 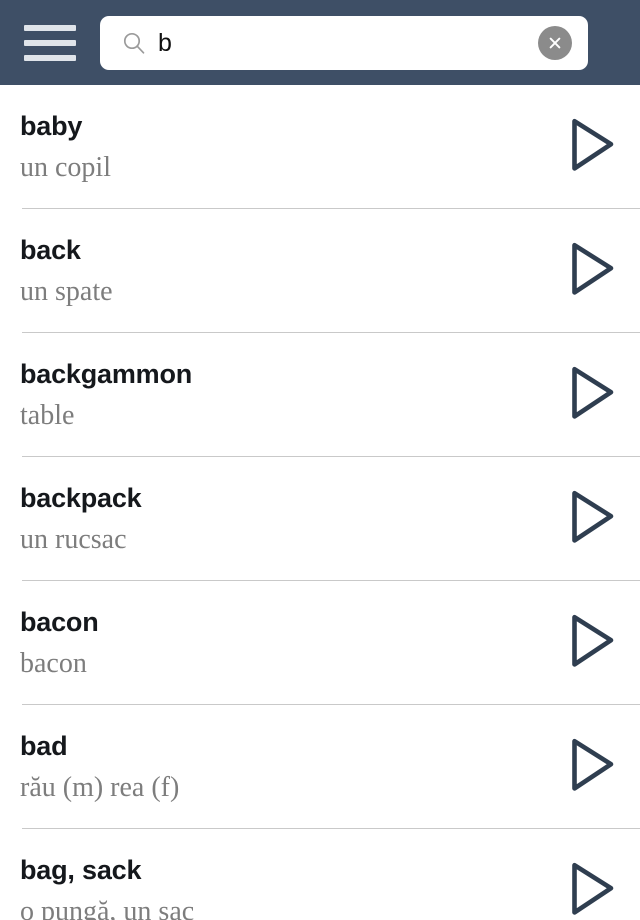 I want to click on entry-text-block: bag, sack o pungă, un sac, so click(x=270, y=887).